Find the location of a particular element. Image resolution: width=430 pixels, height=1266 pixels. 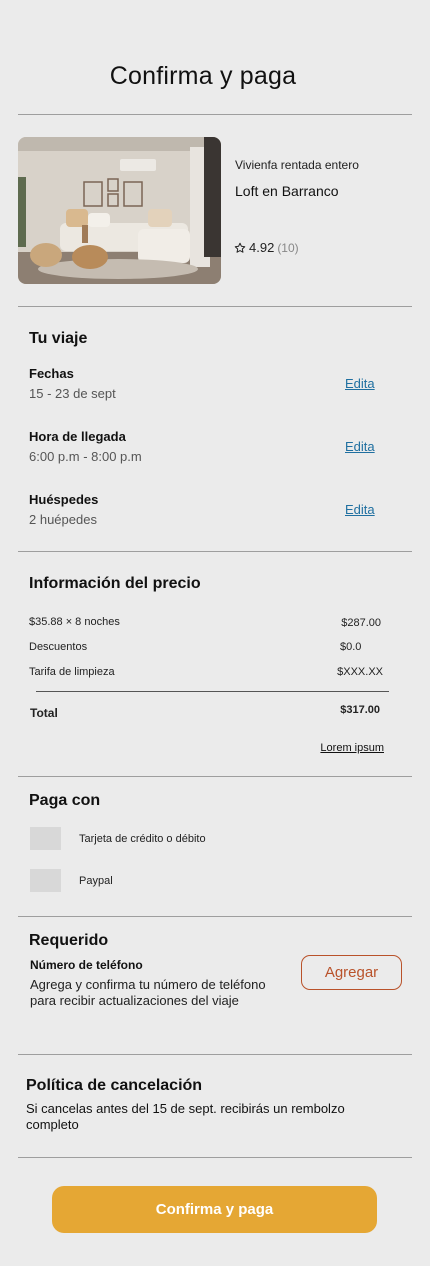

listing-photo is located at coordinates (119, 210).